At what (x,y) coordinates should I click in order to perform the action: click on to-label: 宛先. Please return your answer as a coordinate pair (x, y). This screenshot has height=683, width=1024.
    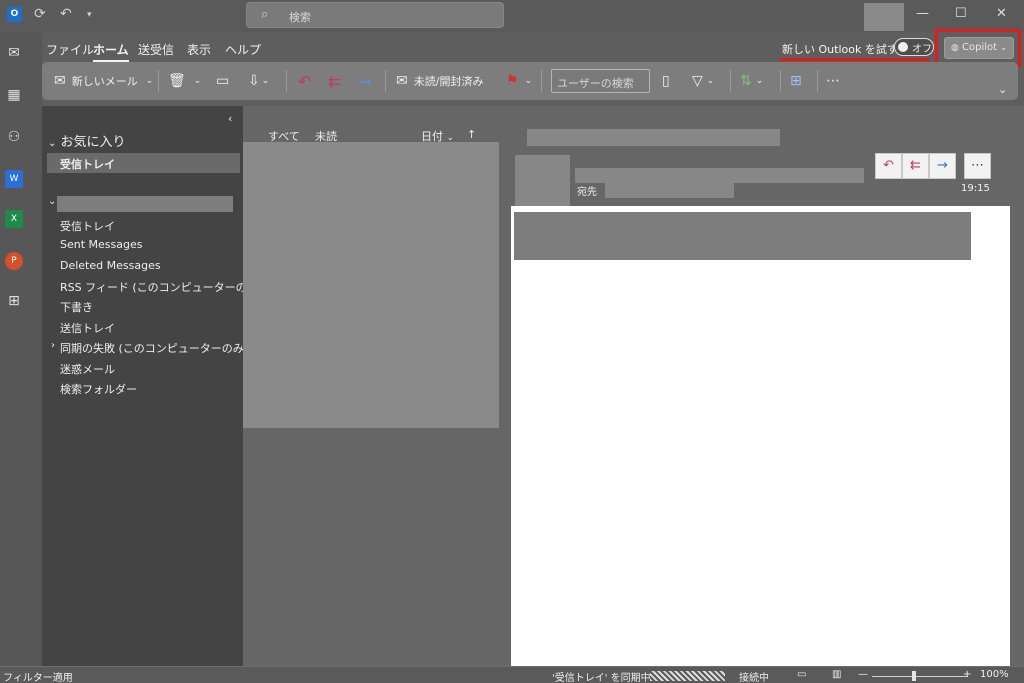
    Looking at the image, I should click on (587, 192).